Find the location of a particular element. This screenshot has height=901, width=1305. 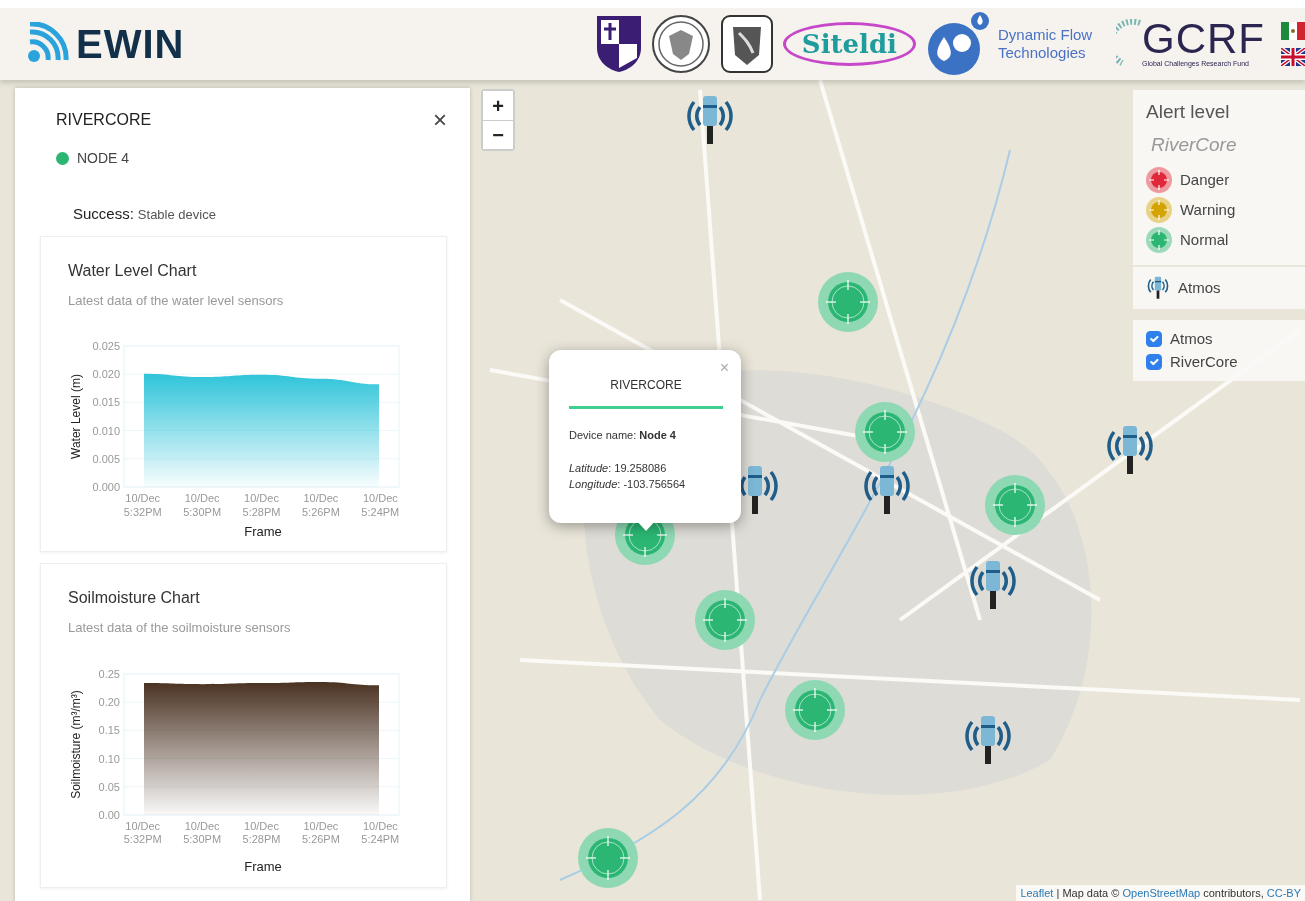

longitude-text: Longitude: -103.756564 is located at coordinates (628, 484).